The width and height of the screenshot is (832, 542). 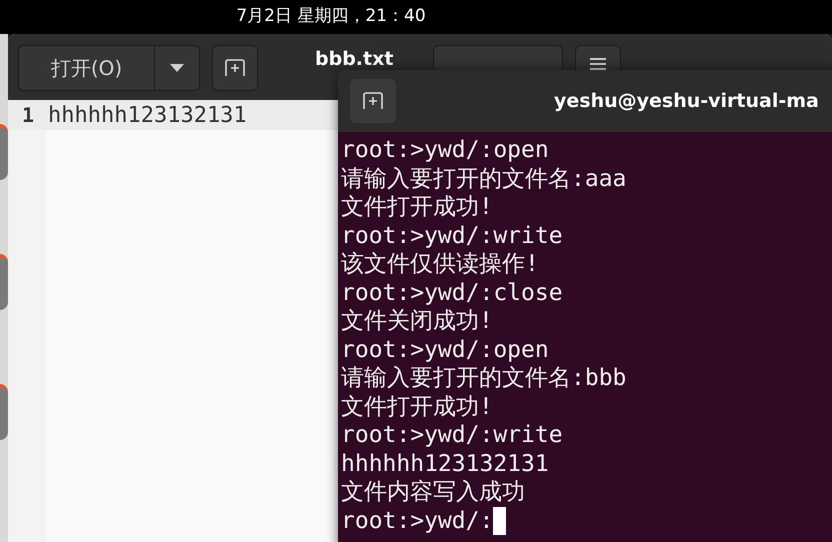 What do you see at coordinates (483, 378) in the screenshot?
I see `terminal-output-line: 请输入要打开的文件名:bbb` at bounding box center [483, 378].